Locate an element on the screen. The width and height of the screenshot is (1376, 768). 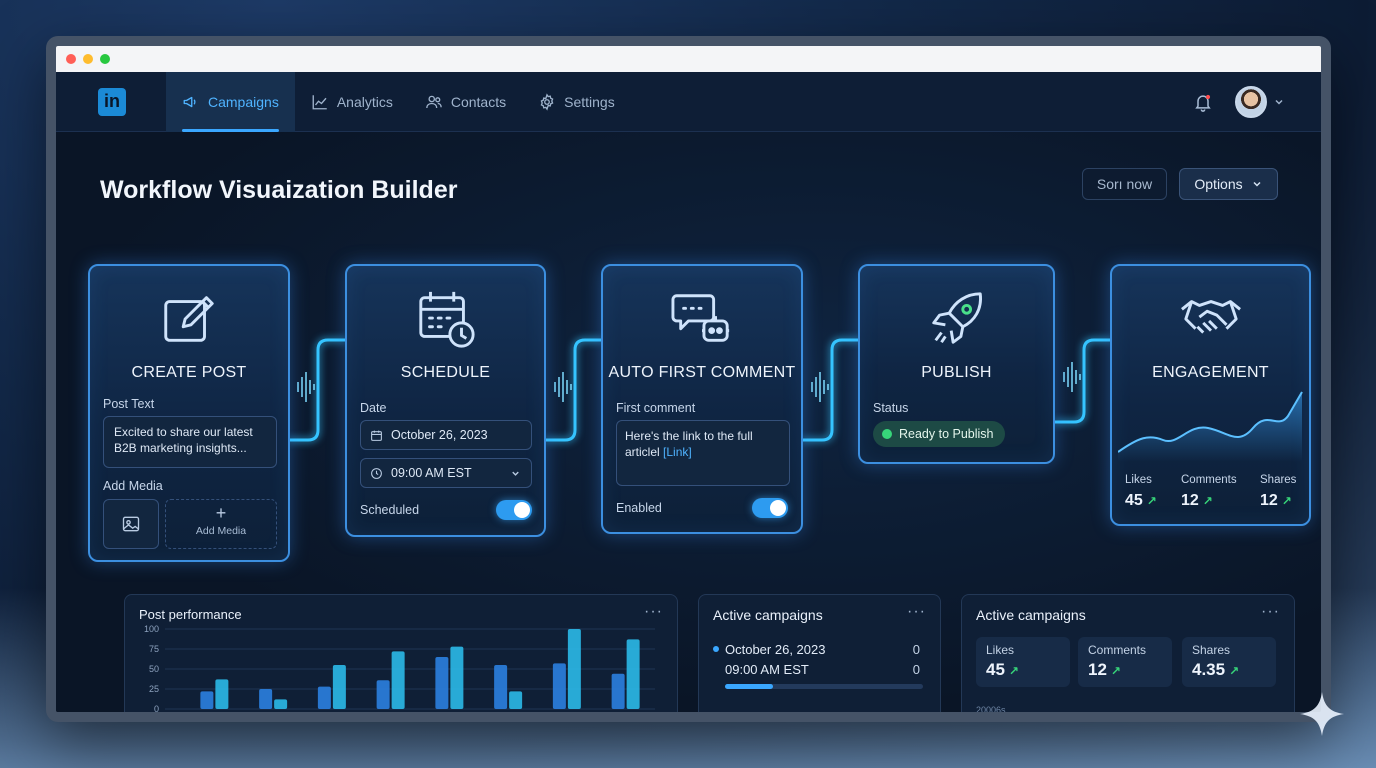
avatar is located at coordinates (1251, 102).